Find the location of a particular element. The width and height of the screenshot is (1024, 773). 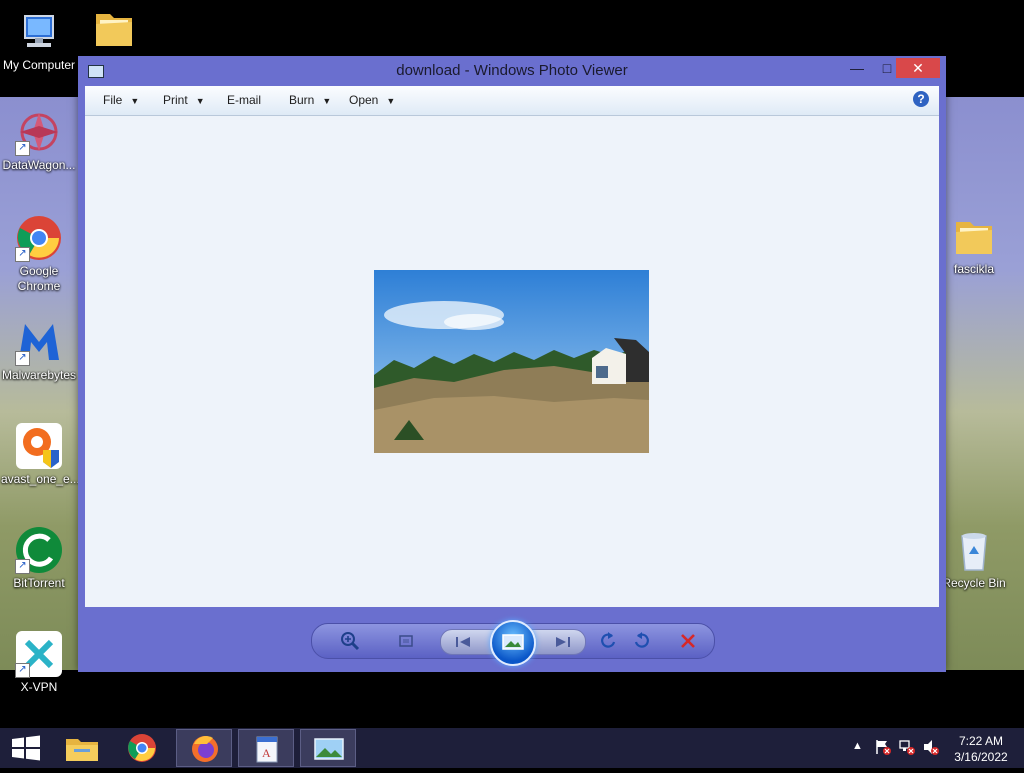

menu-file-label: File is located at coordinates (113, 100).